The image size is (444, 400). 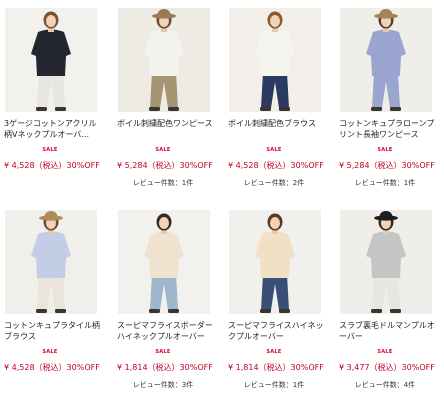 I want to click on product-name: ボイル刺繍配色ワンピース, so click(x=165, y=123).